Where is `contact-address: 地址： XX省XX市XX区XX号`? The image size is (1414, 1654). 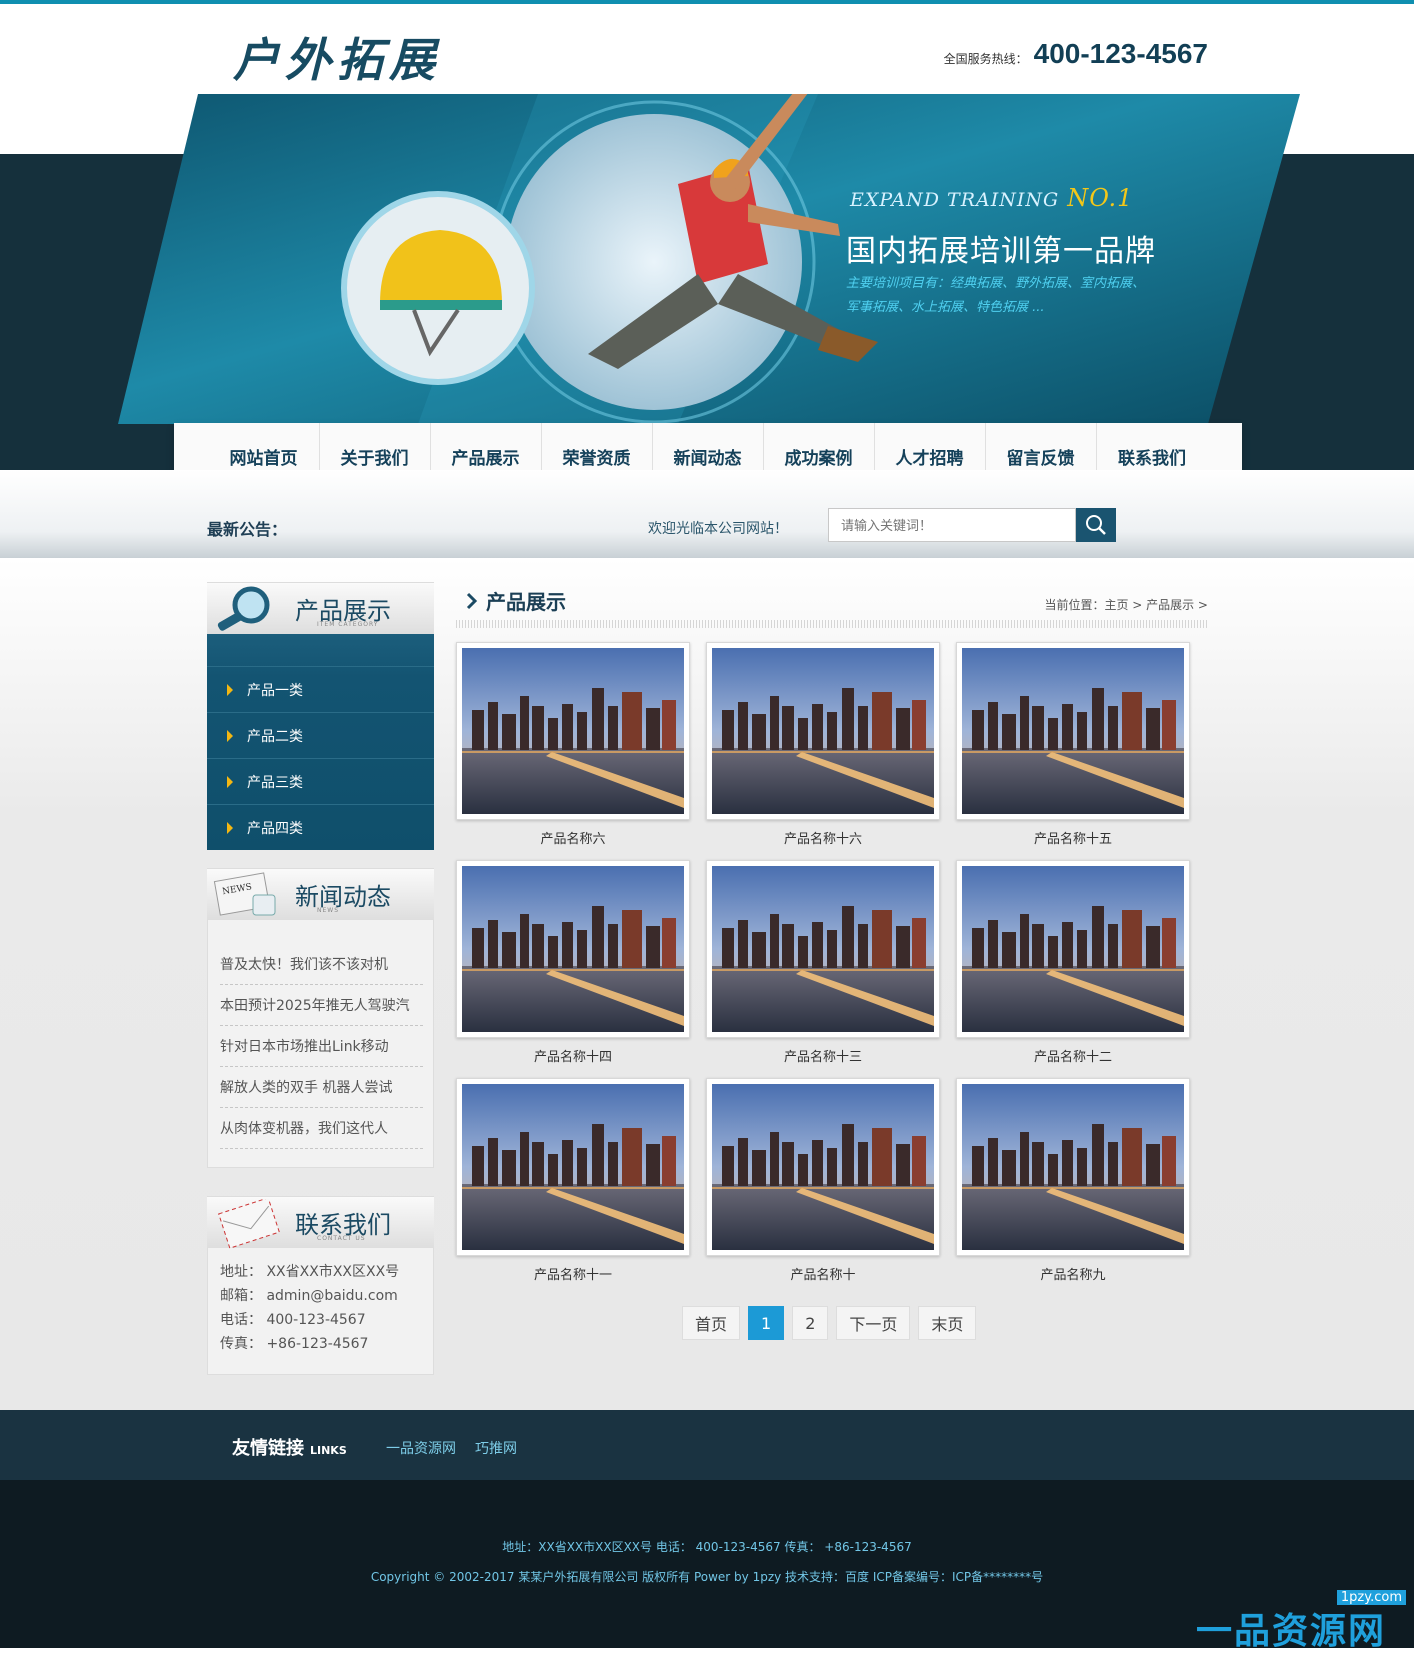
contact-address: 地址： XX省XX市XX区XX号 is located at coordinates (310, 1272).